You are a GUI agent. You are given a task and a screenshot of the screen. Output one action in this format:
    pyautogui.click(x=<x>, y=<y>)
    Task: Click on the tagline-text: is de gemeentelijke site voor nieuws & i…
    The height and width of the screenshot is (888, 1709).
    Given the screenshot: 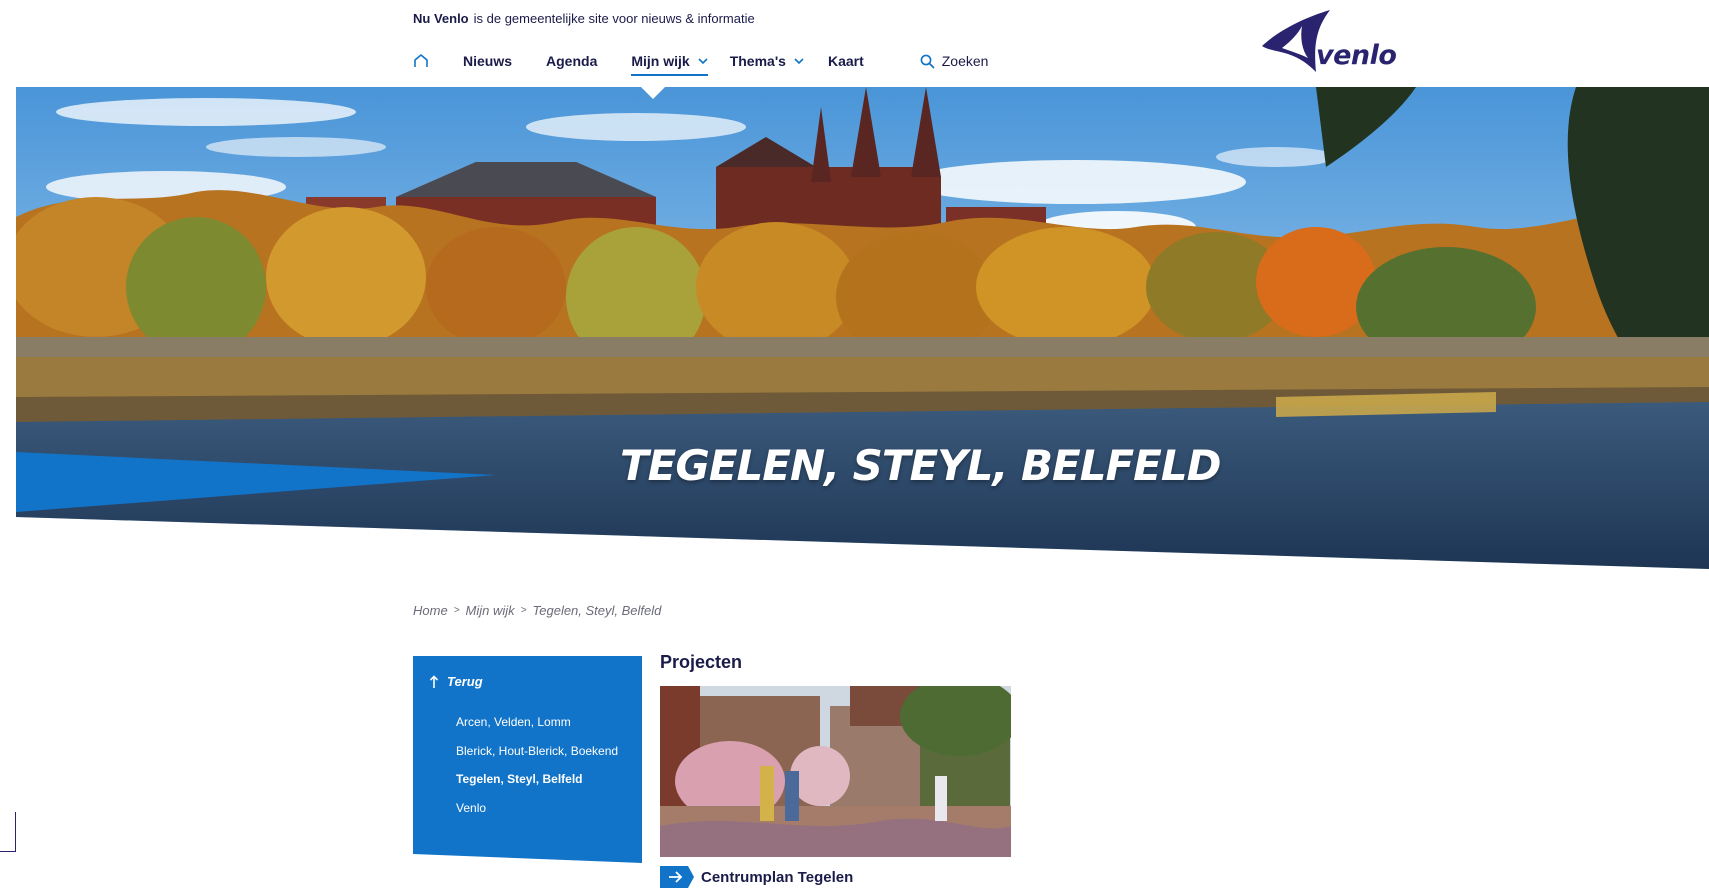 What is the action you would take?
    pyautogui.click(x=614, y=18)
    